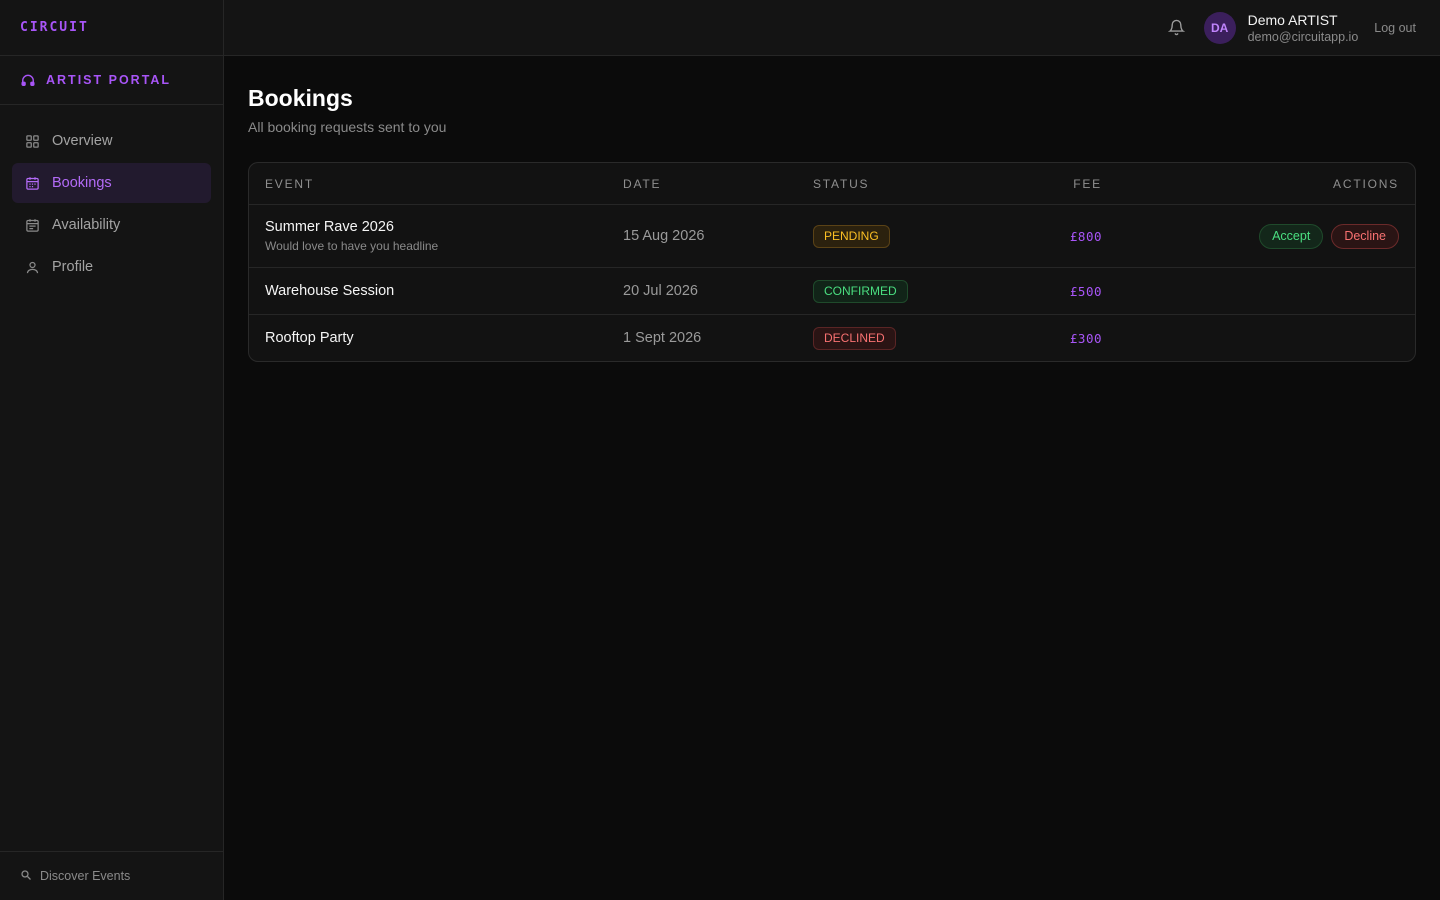 The image size is (1440, 900). I want to click on portal-header: ARTIST PORTAL, so click(111, 80).